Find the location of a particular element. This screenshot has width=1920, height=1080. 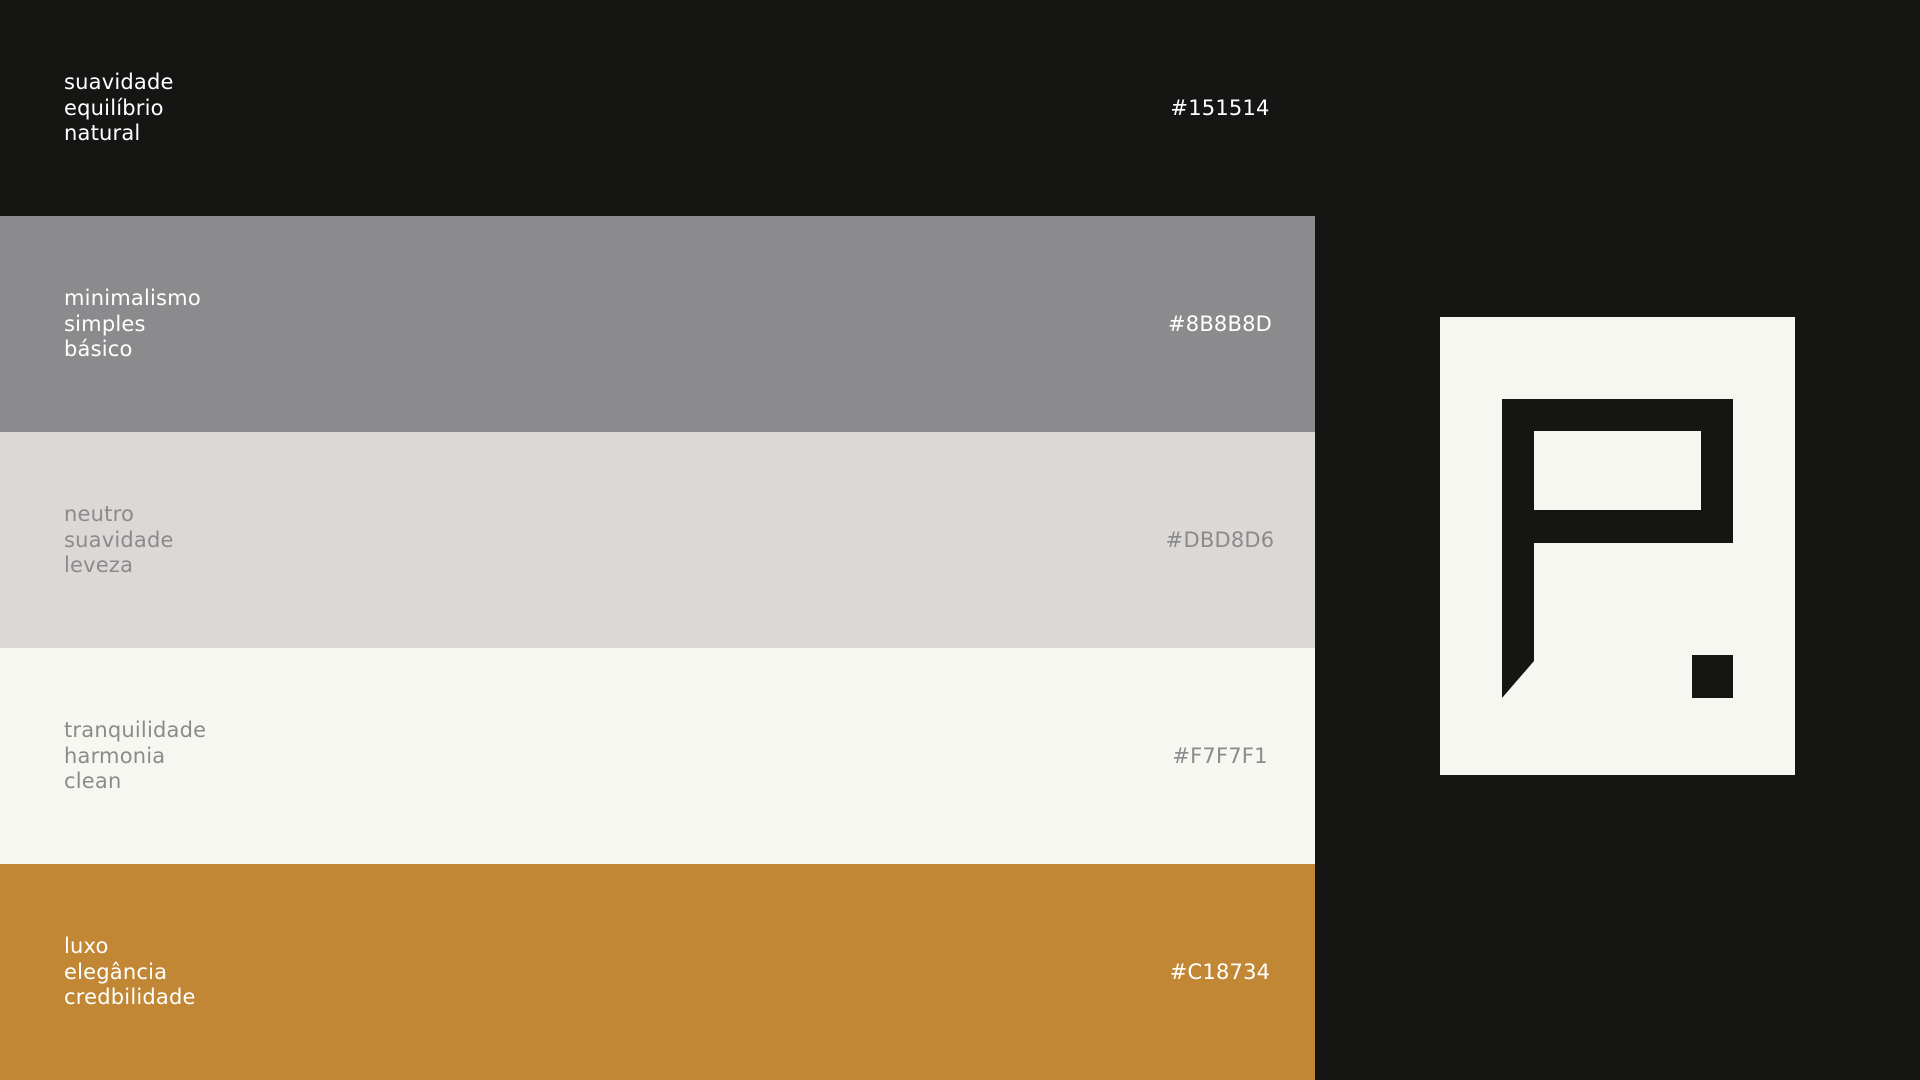

swatch-keyword: neutro is located at coordinates (99, 513).